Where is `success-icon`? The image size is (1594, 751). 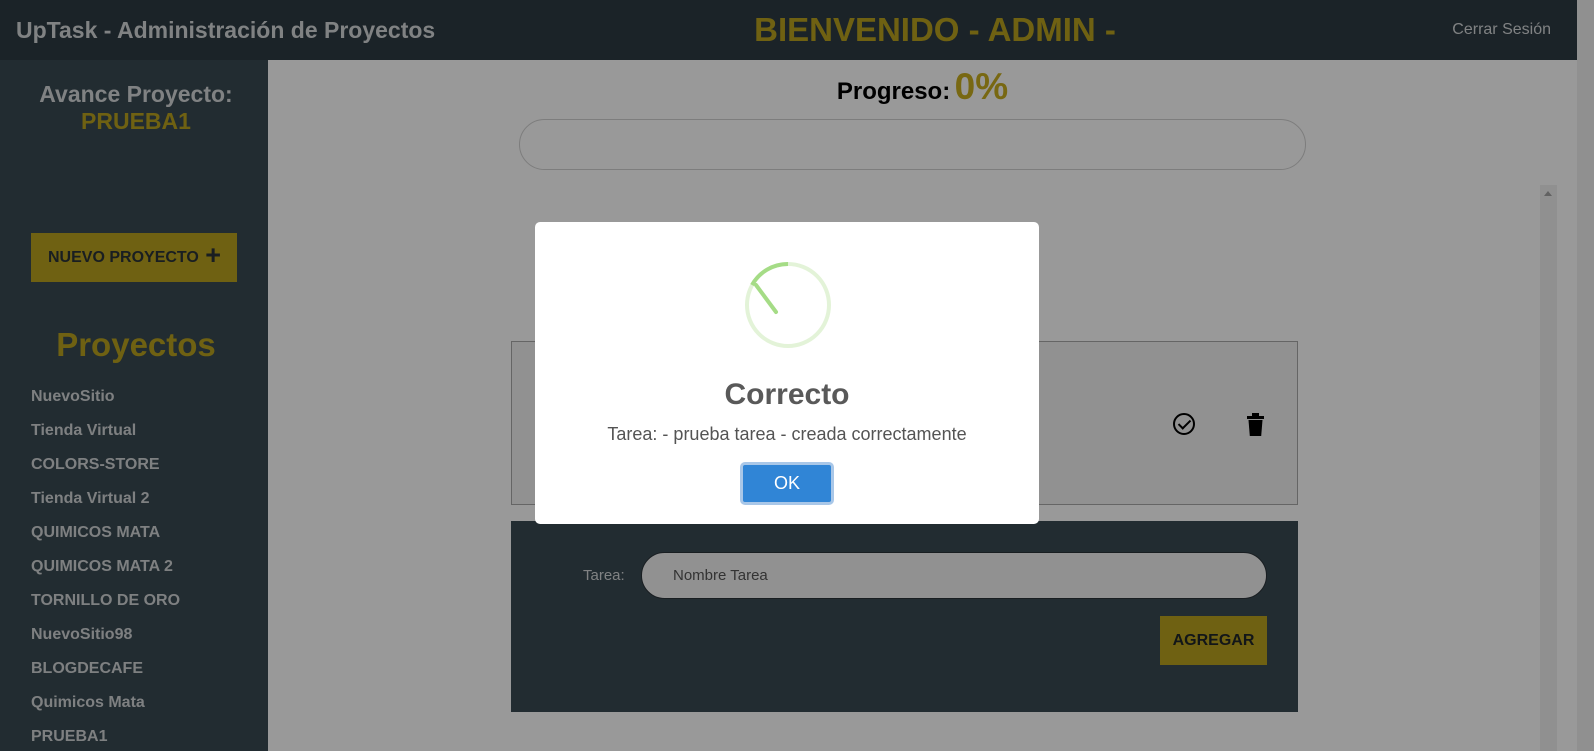 success-icon is located at coordinates (788, 304).